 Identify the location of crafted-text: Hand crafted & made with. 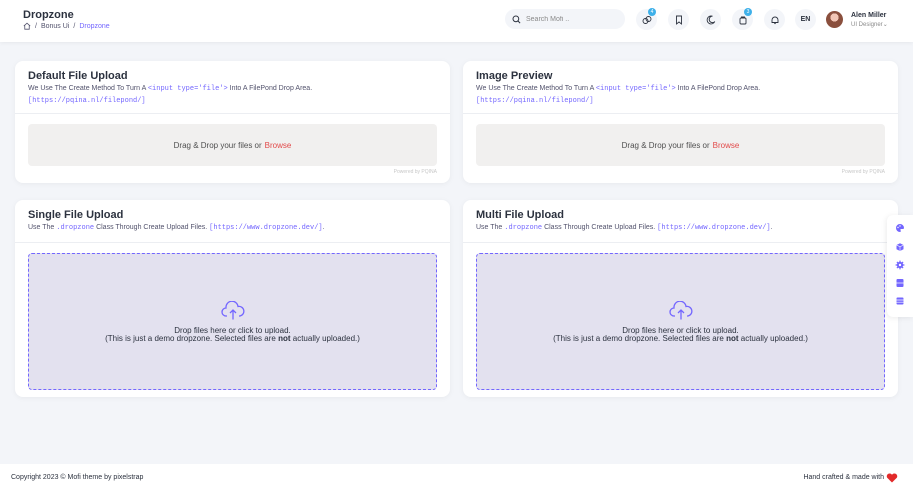
(843, 477).